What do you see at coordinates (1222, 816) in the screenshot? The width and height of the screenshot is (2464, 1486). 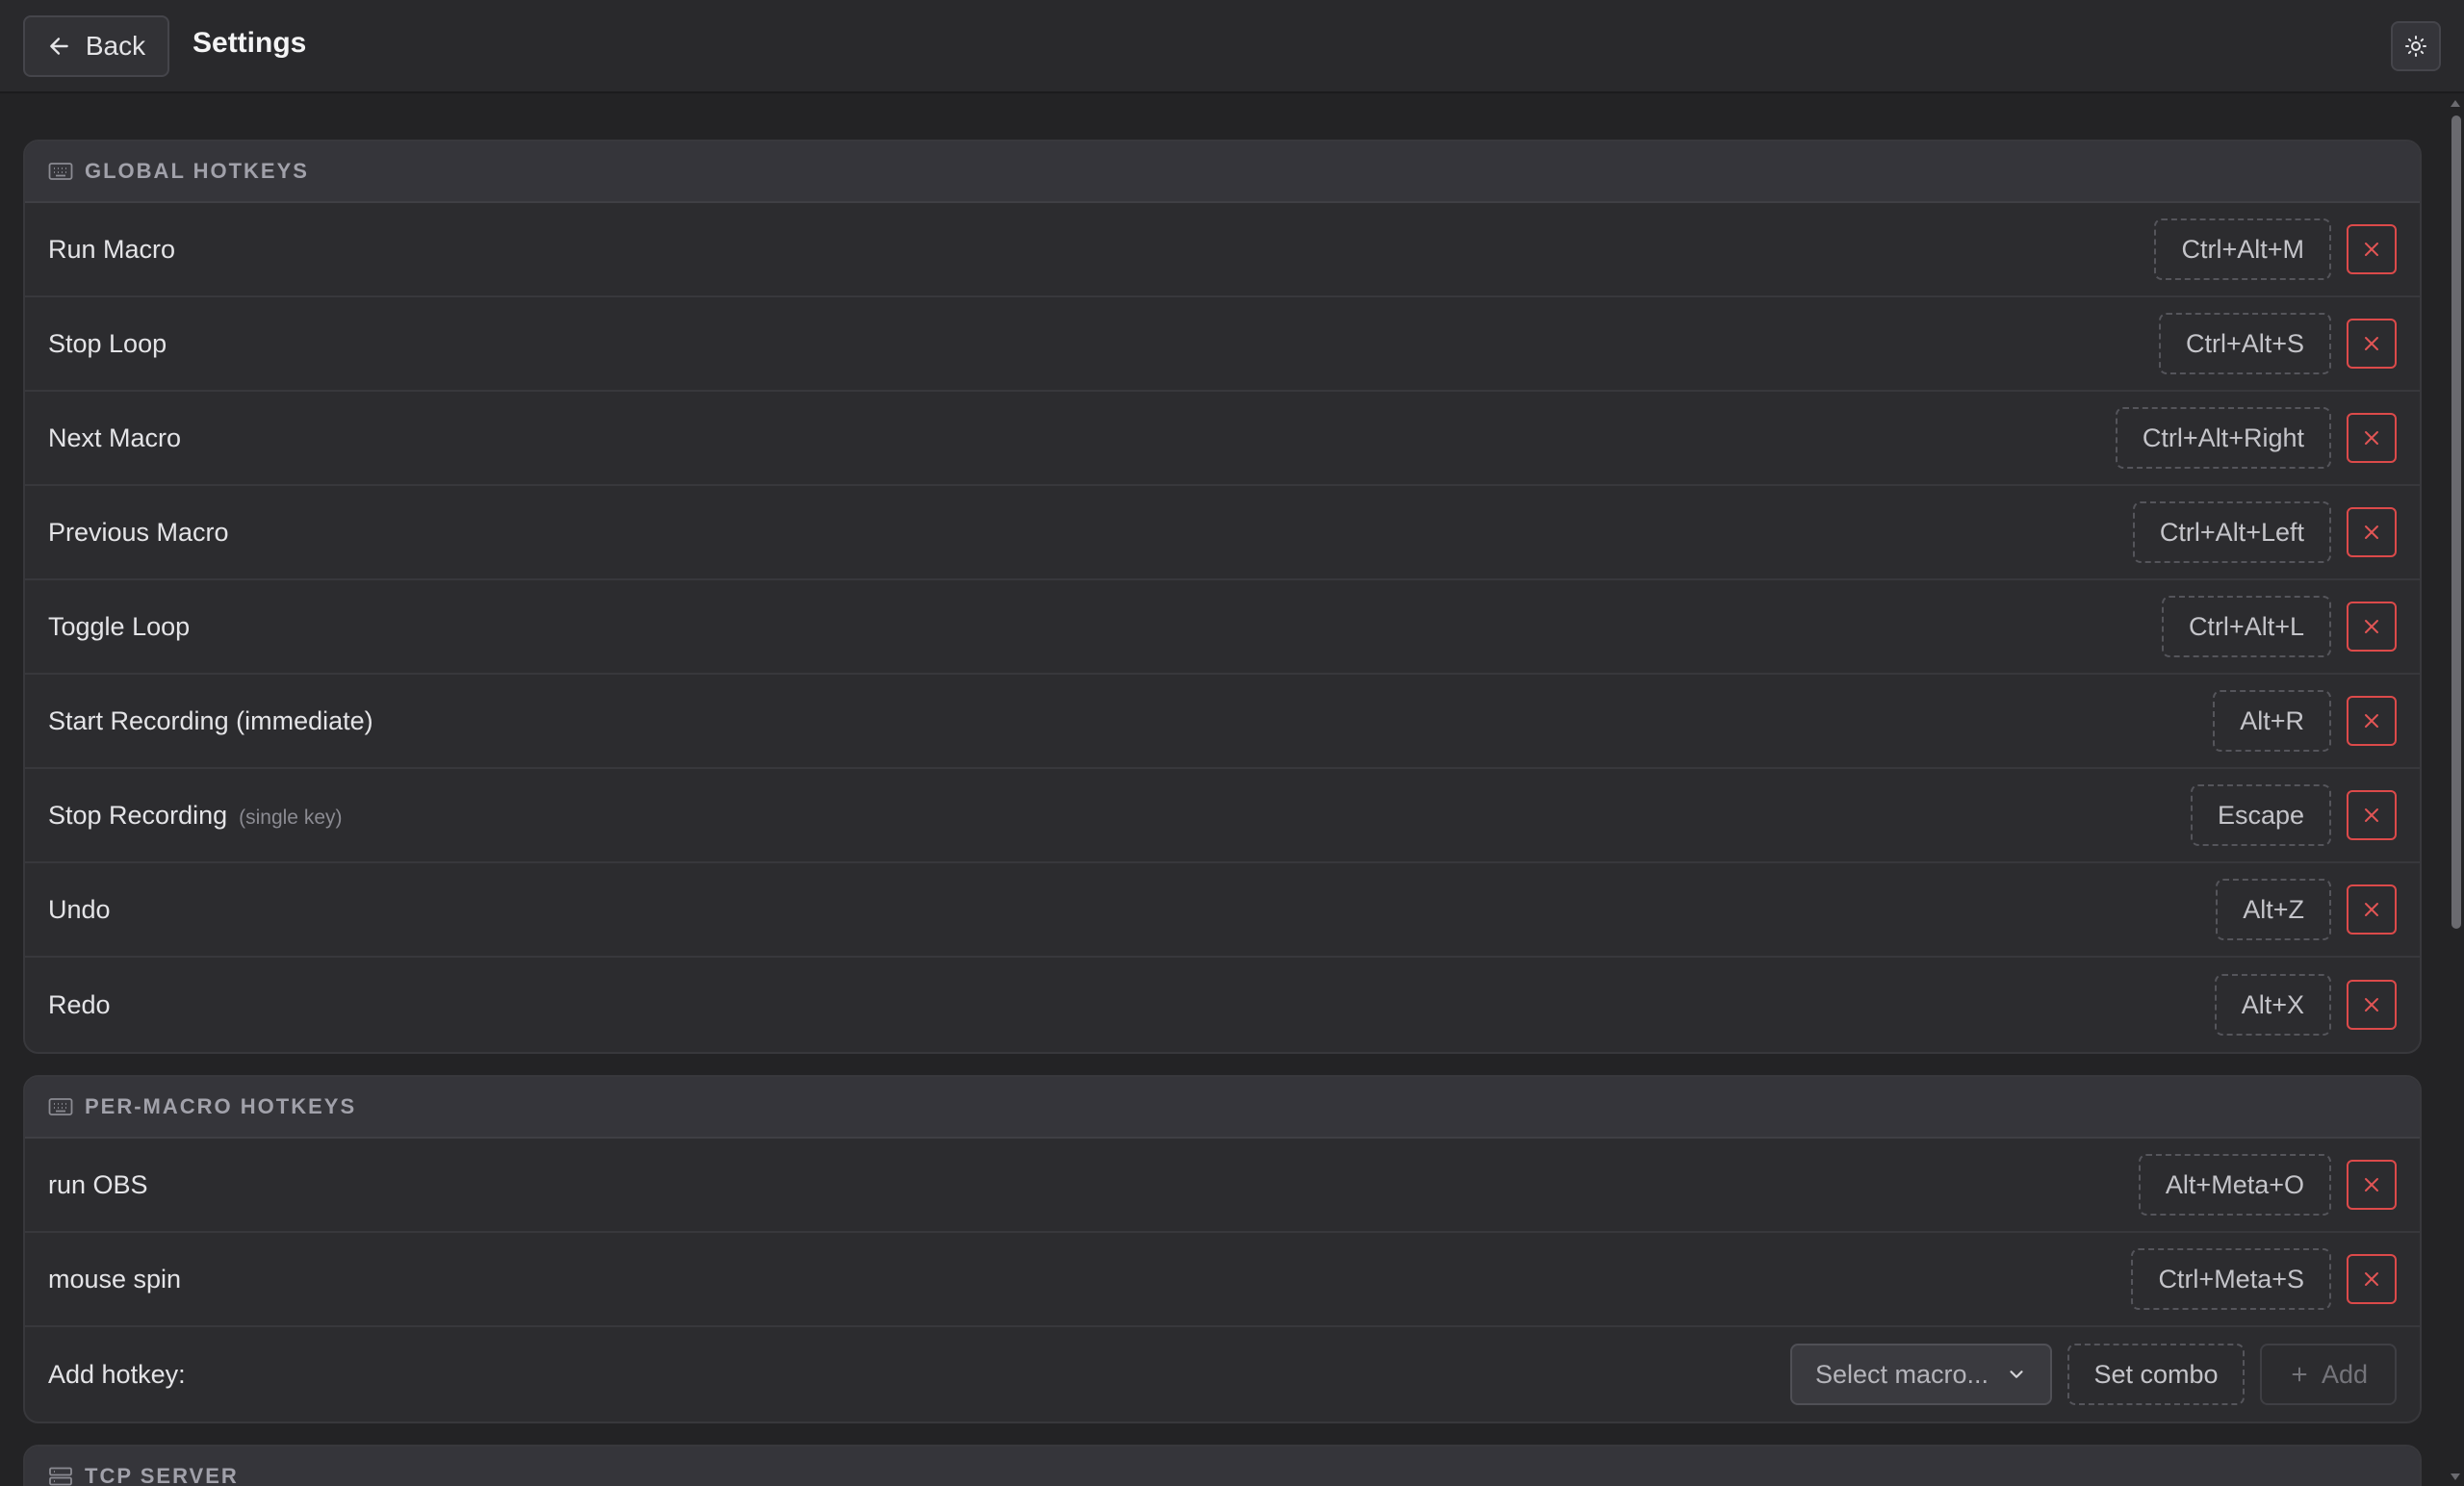 I see `hotkey-row: Stop Recording (single key) Escape` at bounding box center [1222, 816].